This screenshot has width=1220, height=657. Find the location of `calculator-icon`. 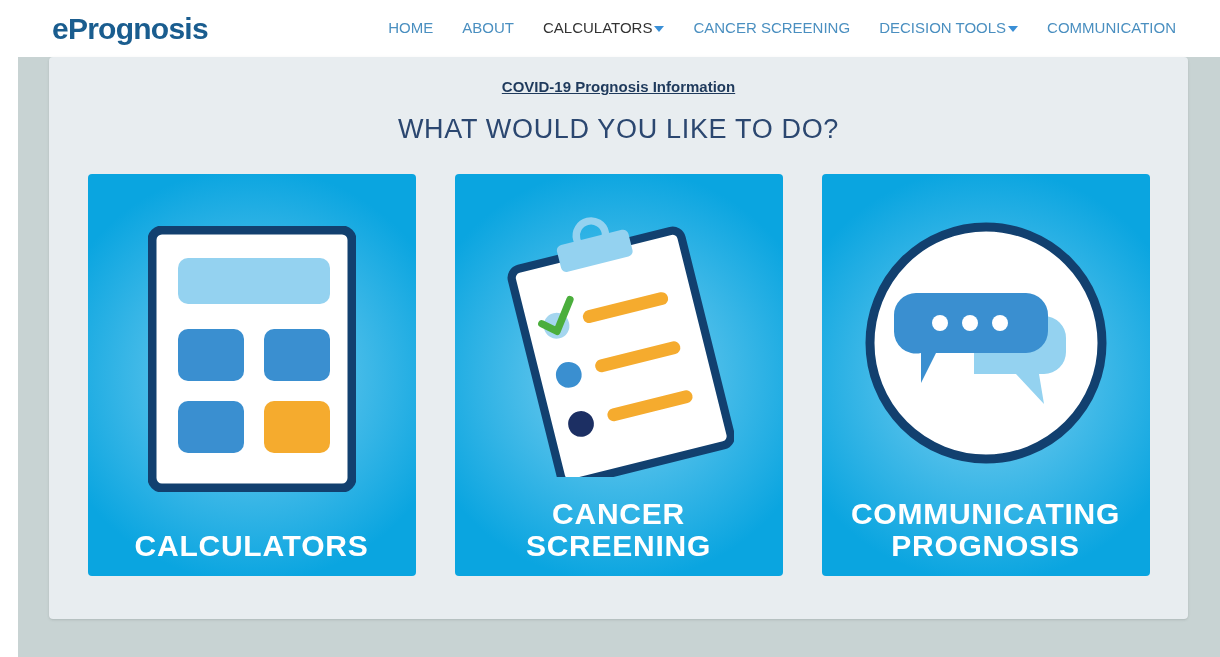

calculator-icon is located at coordinates (251, 359).